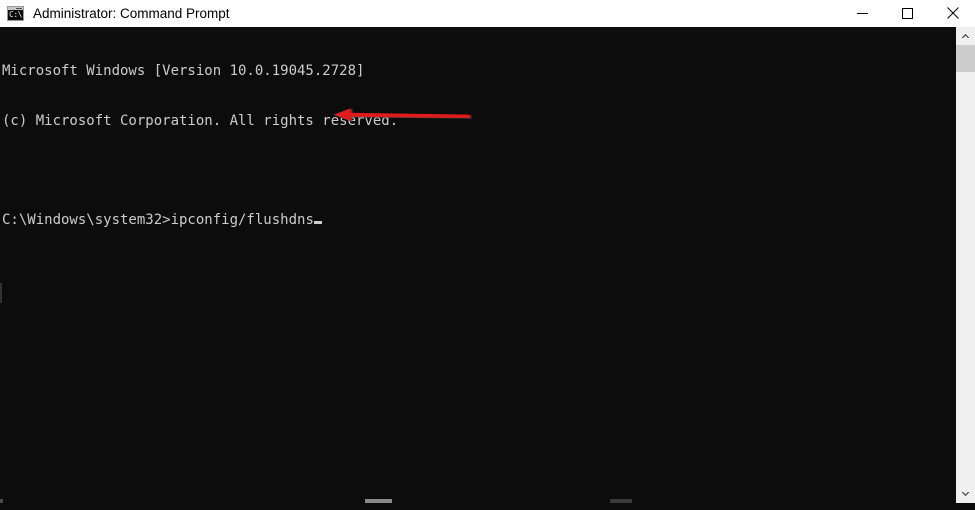 The height and width of the screenshot is (510, 975). Describe the element at coordinates (378, 501) in the screenshot. I see `horizontal-scroll-thumb` at that location.